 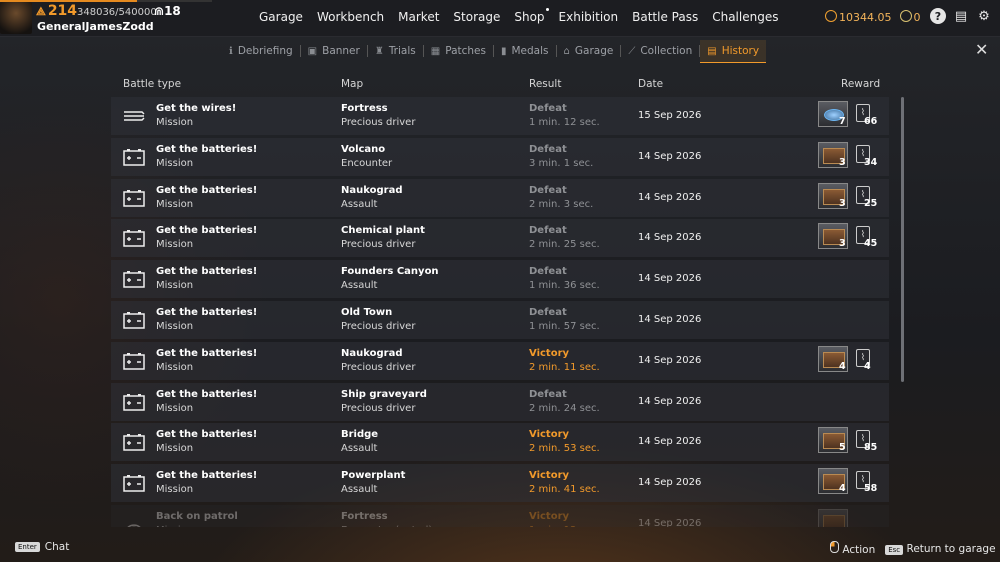 I want to click on tab-collection: ⟋ Collection, so click(x=660, y=51).